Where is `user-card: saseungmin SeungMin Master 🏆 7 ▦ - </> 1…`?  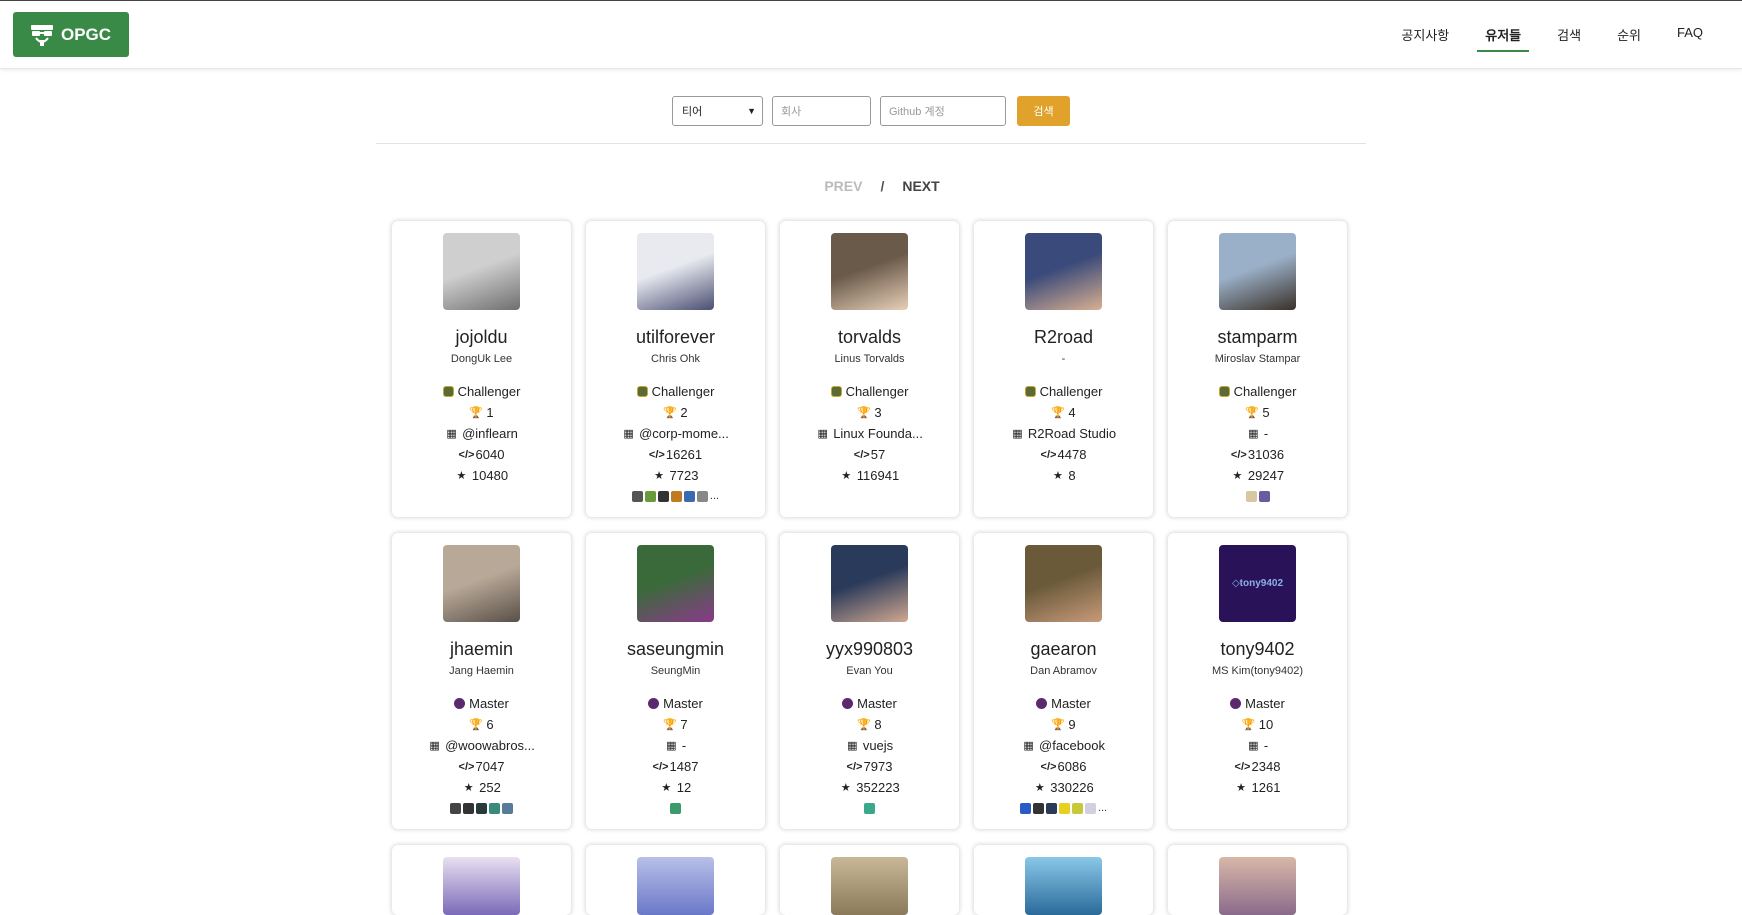
user-card: saseungmin SeungMin Master 🏆 7 ▦ - </> 1… is located at coordinates (675, 681).